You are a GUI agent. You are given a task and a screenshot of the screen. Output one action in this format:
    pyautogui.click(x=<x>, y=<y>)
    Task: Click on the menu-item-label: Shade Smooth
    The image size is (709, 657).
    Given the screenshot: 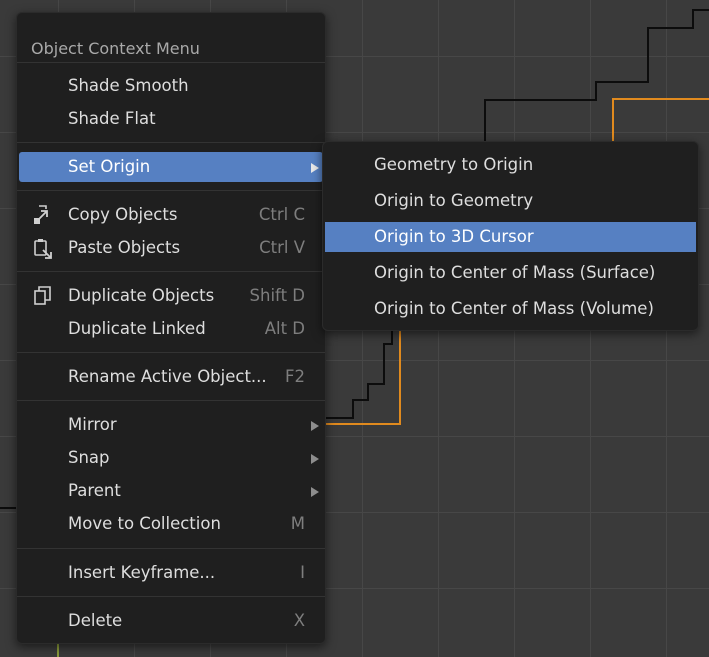 What is the action you would take?
    pyautogui.click(x=128, y=85)
    